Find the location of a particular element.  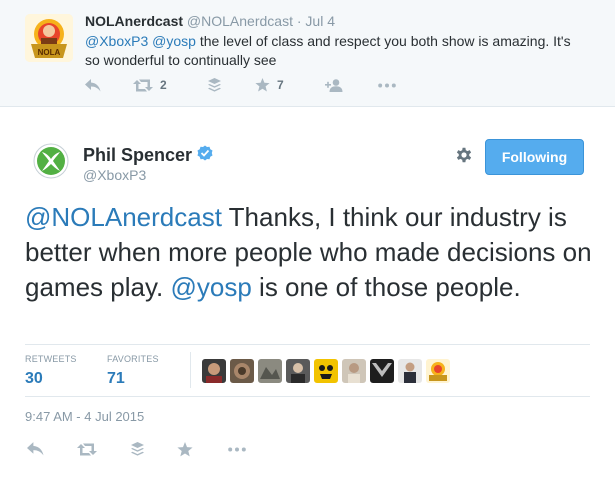

nolanerdcast-logo-icon: NOLA is located at coordinates (49, 38).